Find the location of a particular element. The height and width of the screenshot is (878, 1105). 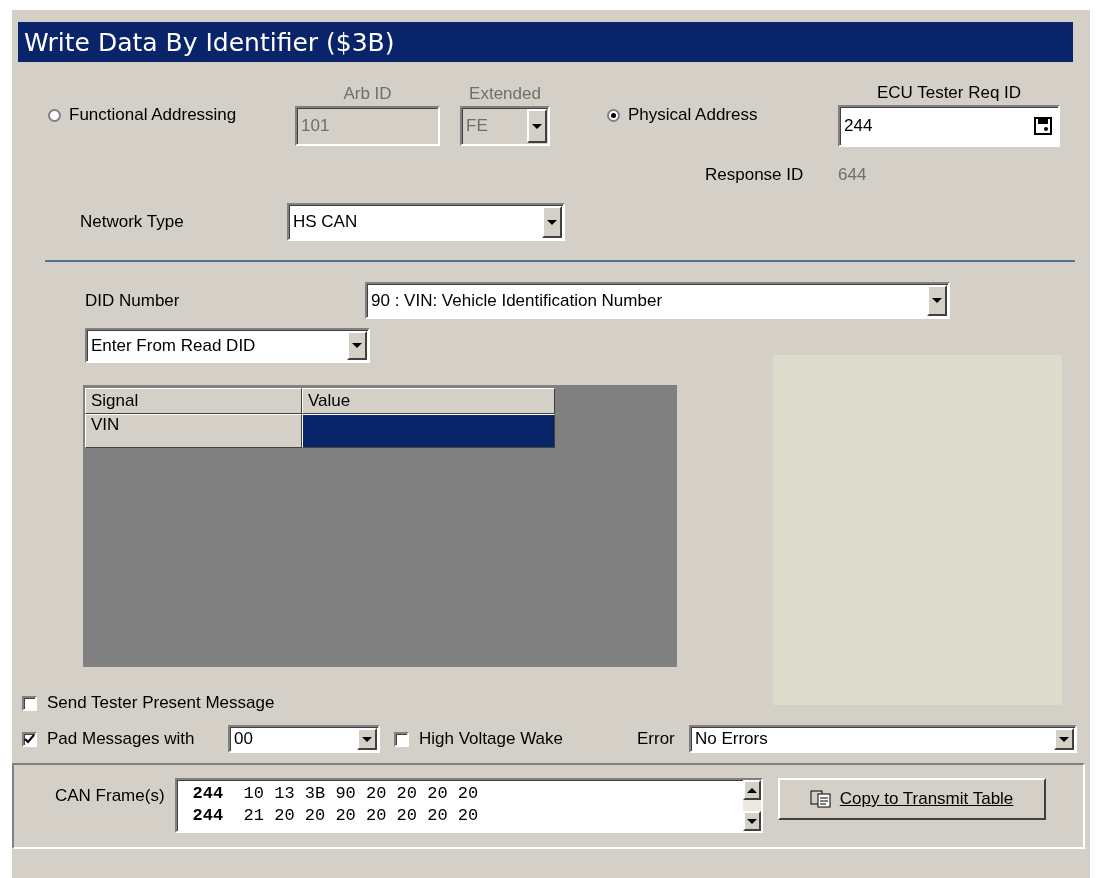

field-label: Network Type is located at coordinates (132, 222).